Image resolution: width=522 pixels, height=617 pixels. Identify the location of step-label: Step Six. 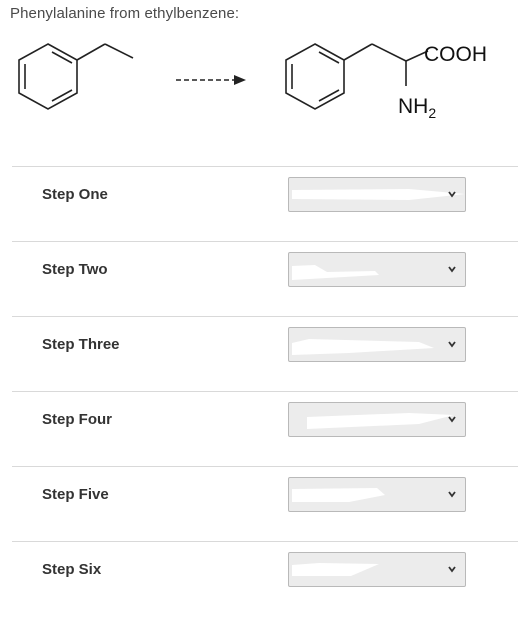
(72, 569).